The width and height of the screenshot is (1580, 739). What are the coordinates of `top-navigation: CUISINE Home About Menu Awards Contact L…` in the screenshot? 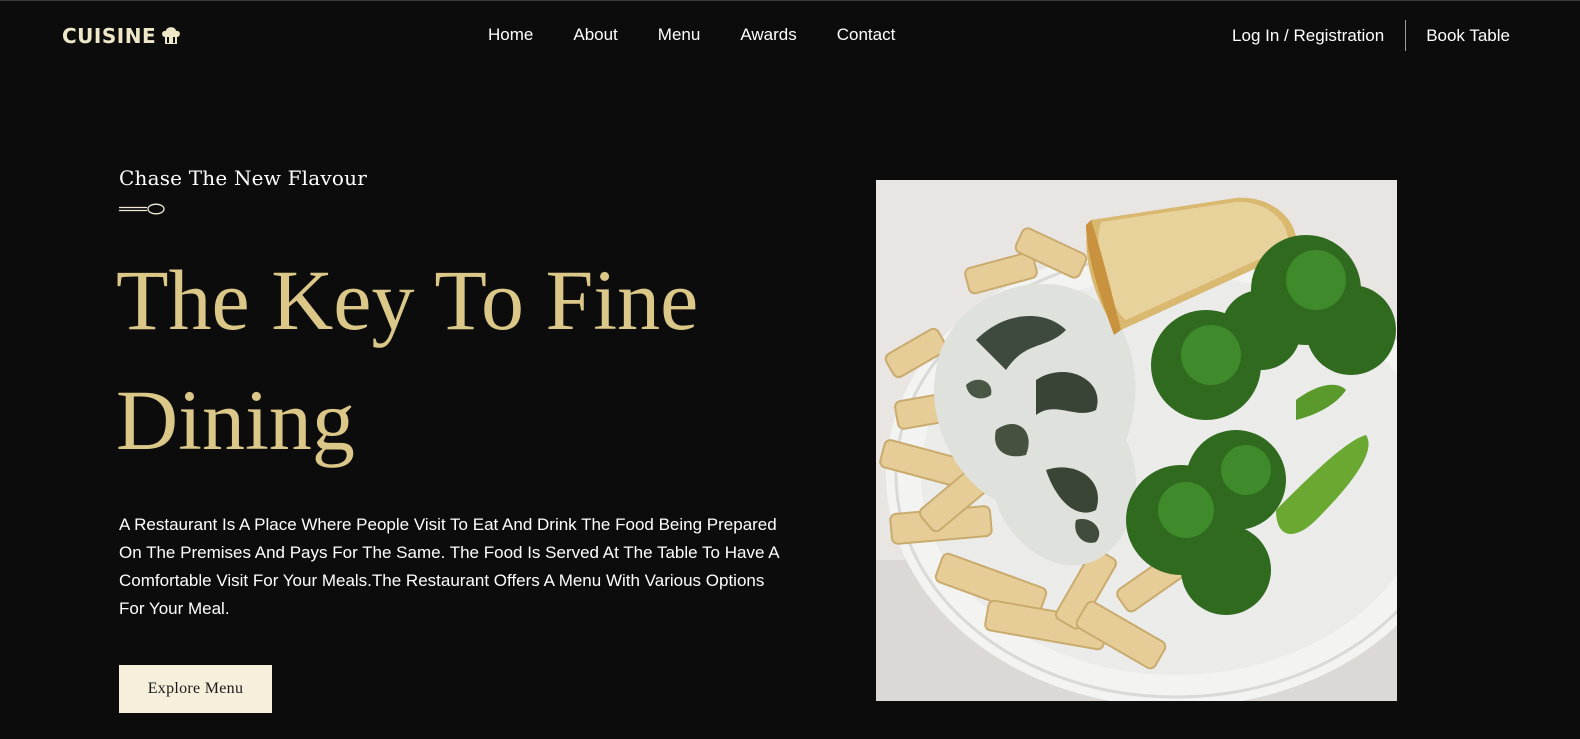 It's located at (790, 36).